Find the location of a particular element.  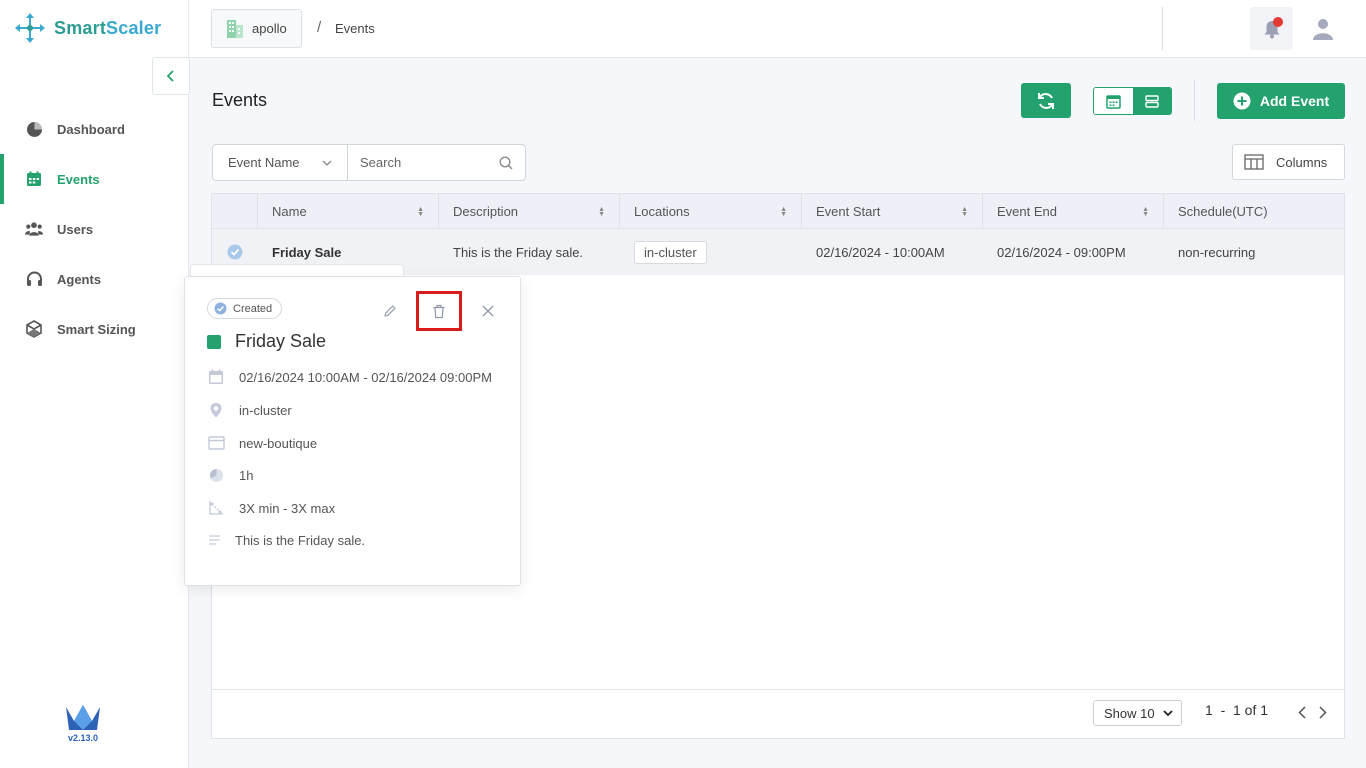

sidebar-item-users: Users is located at coordinates (94, 229).